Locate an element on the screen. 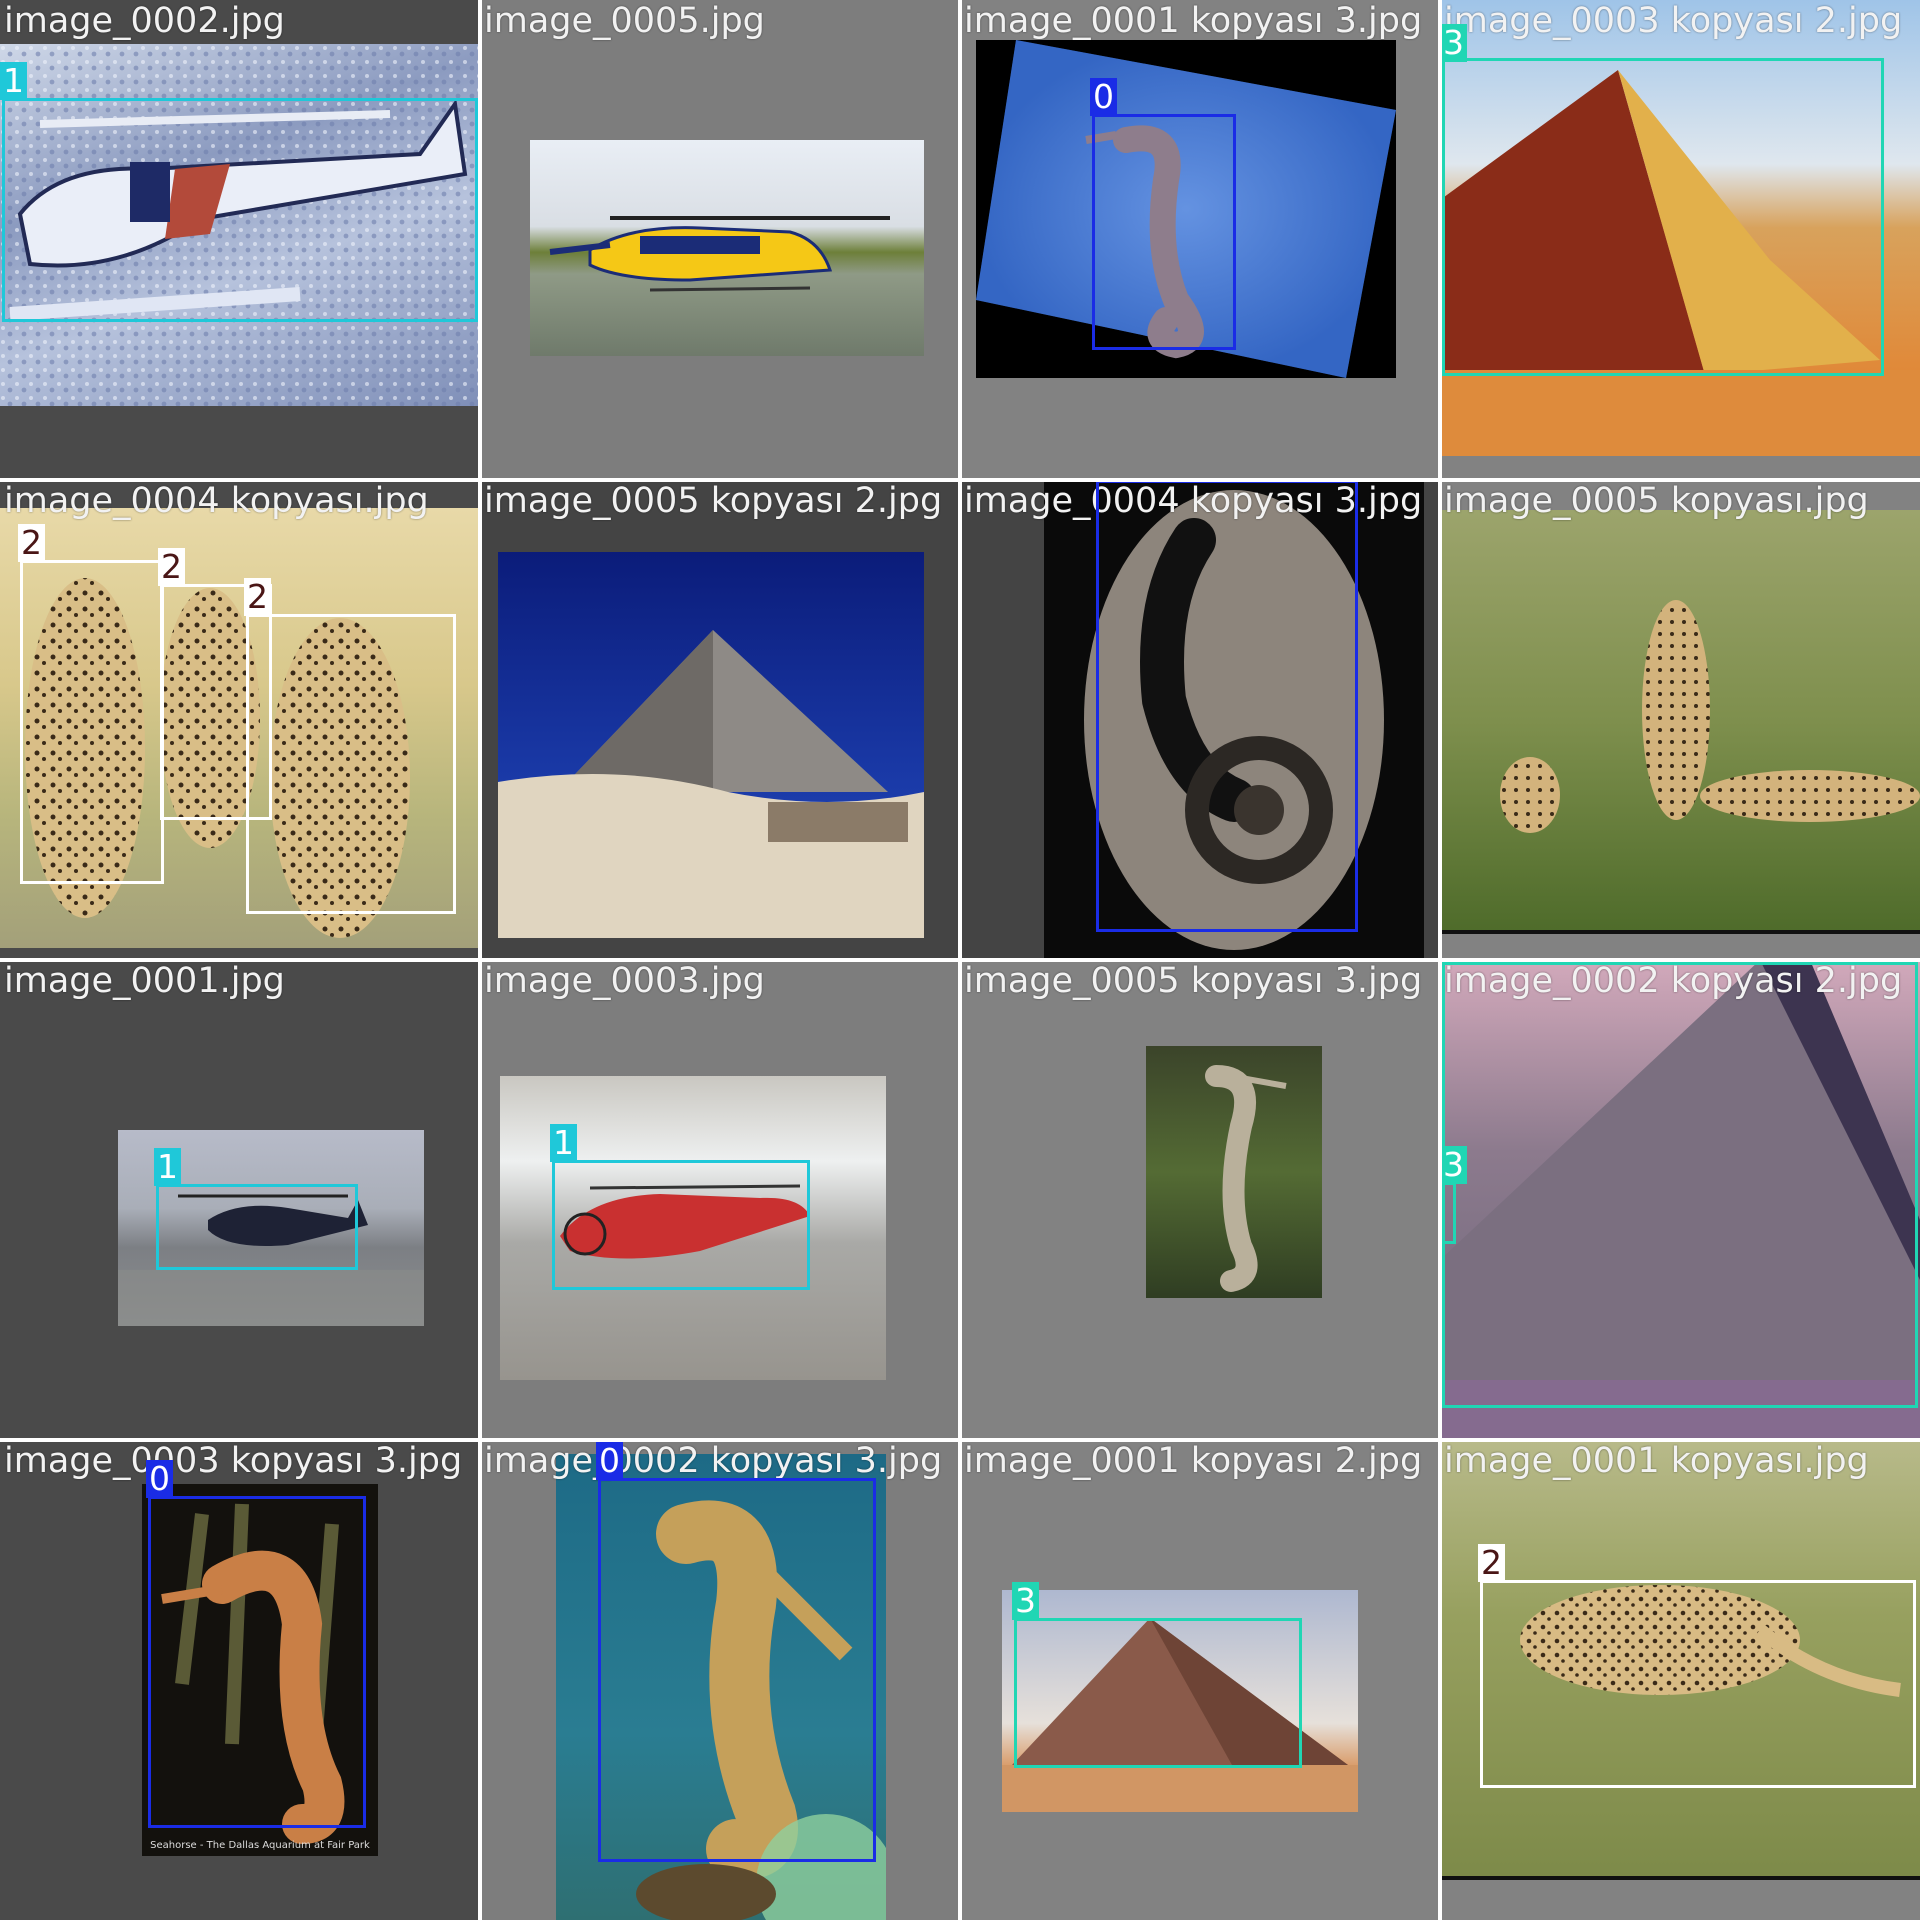 Image resolution: width=1920 pixels, height=1920 pixels. photo-pyramid-giza is located at coordinates (1180, 1701).